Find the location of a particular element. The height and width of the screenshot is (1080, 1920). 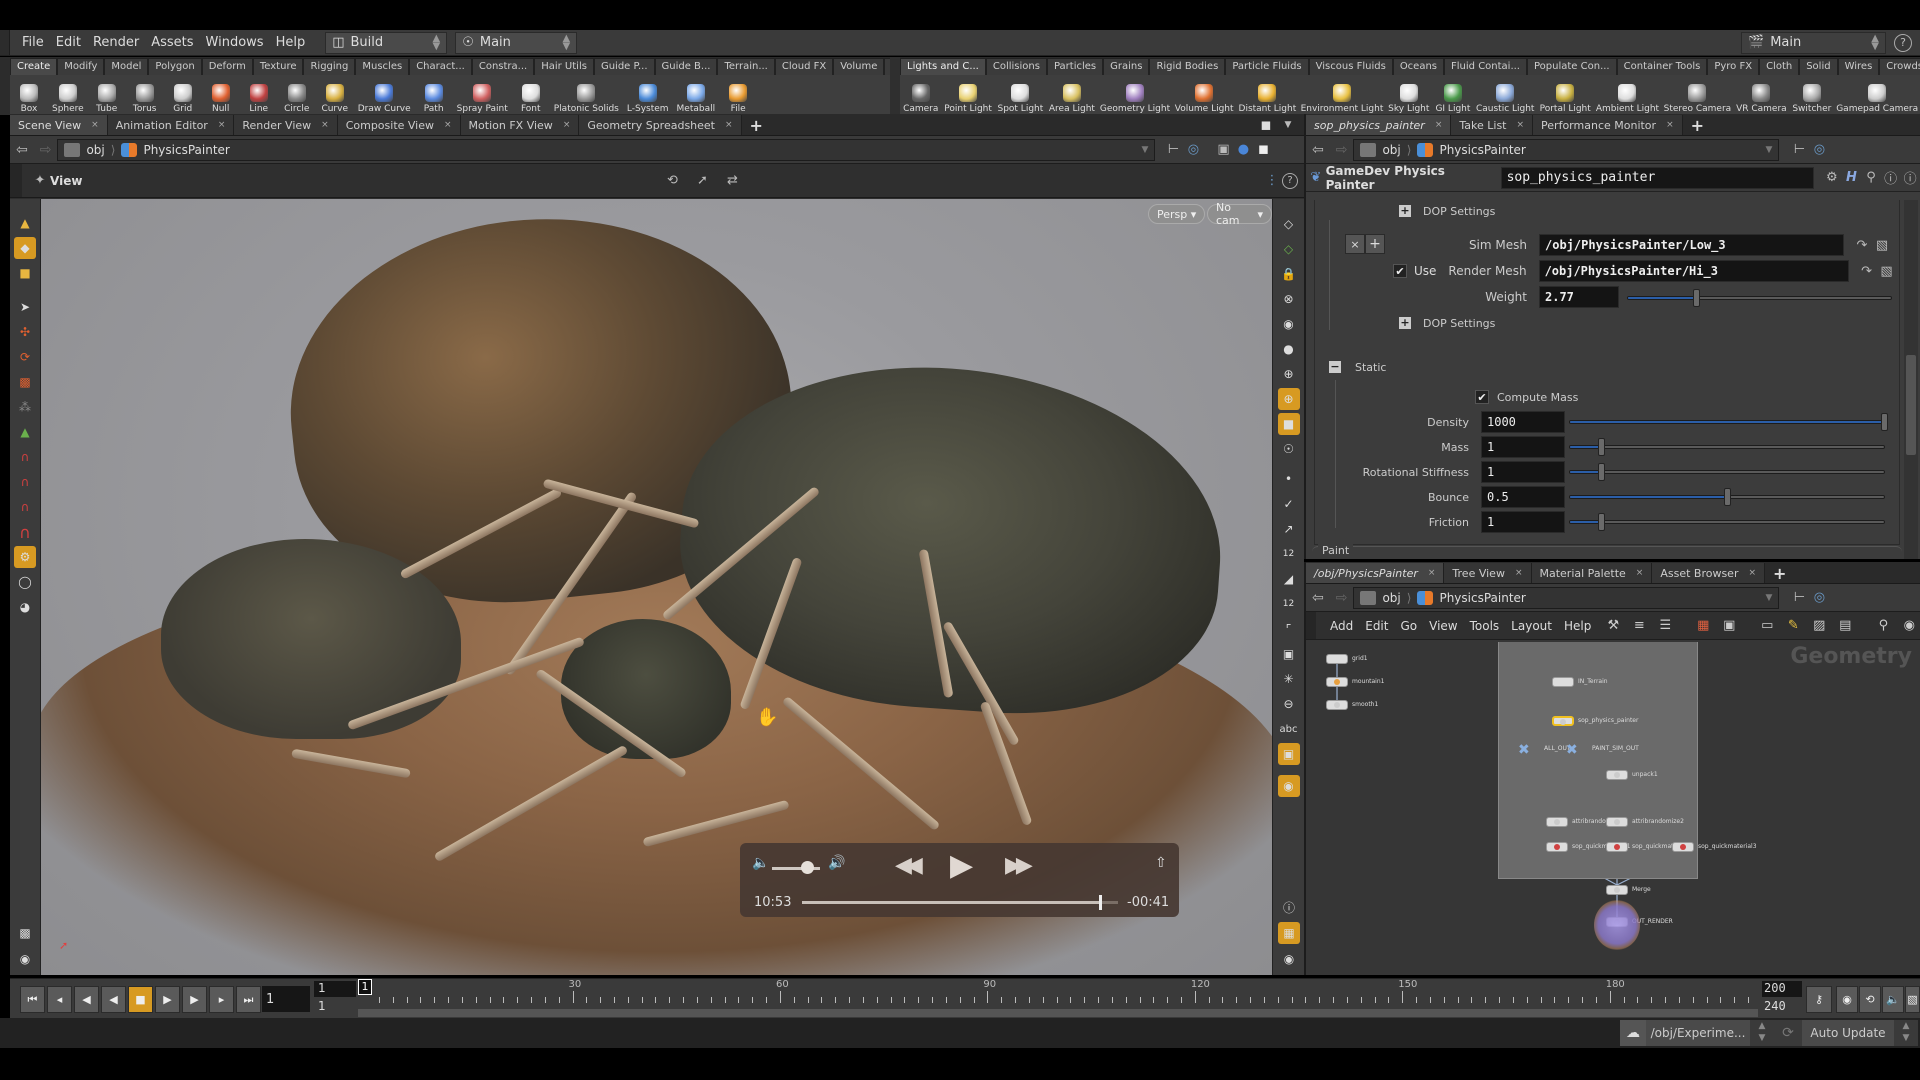

shelf-tool-circle: Circle is located at coordinates (297, 95).